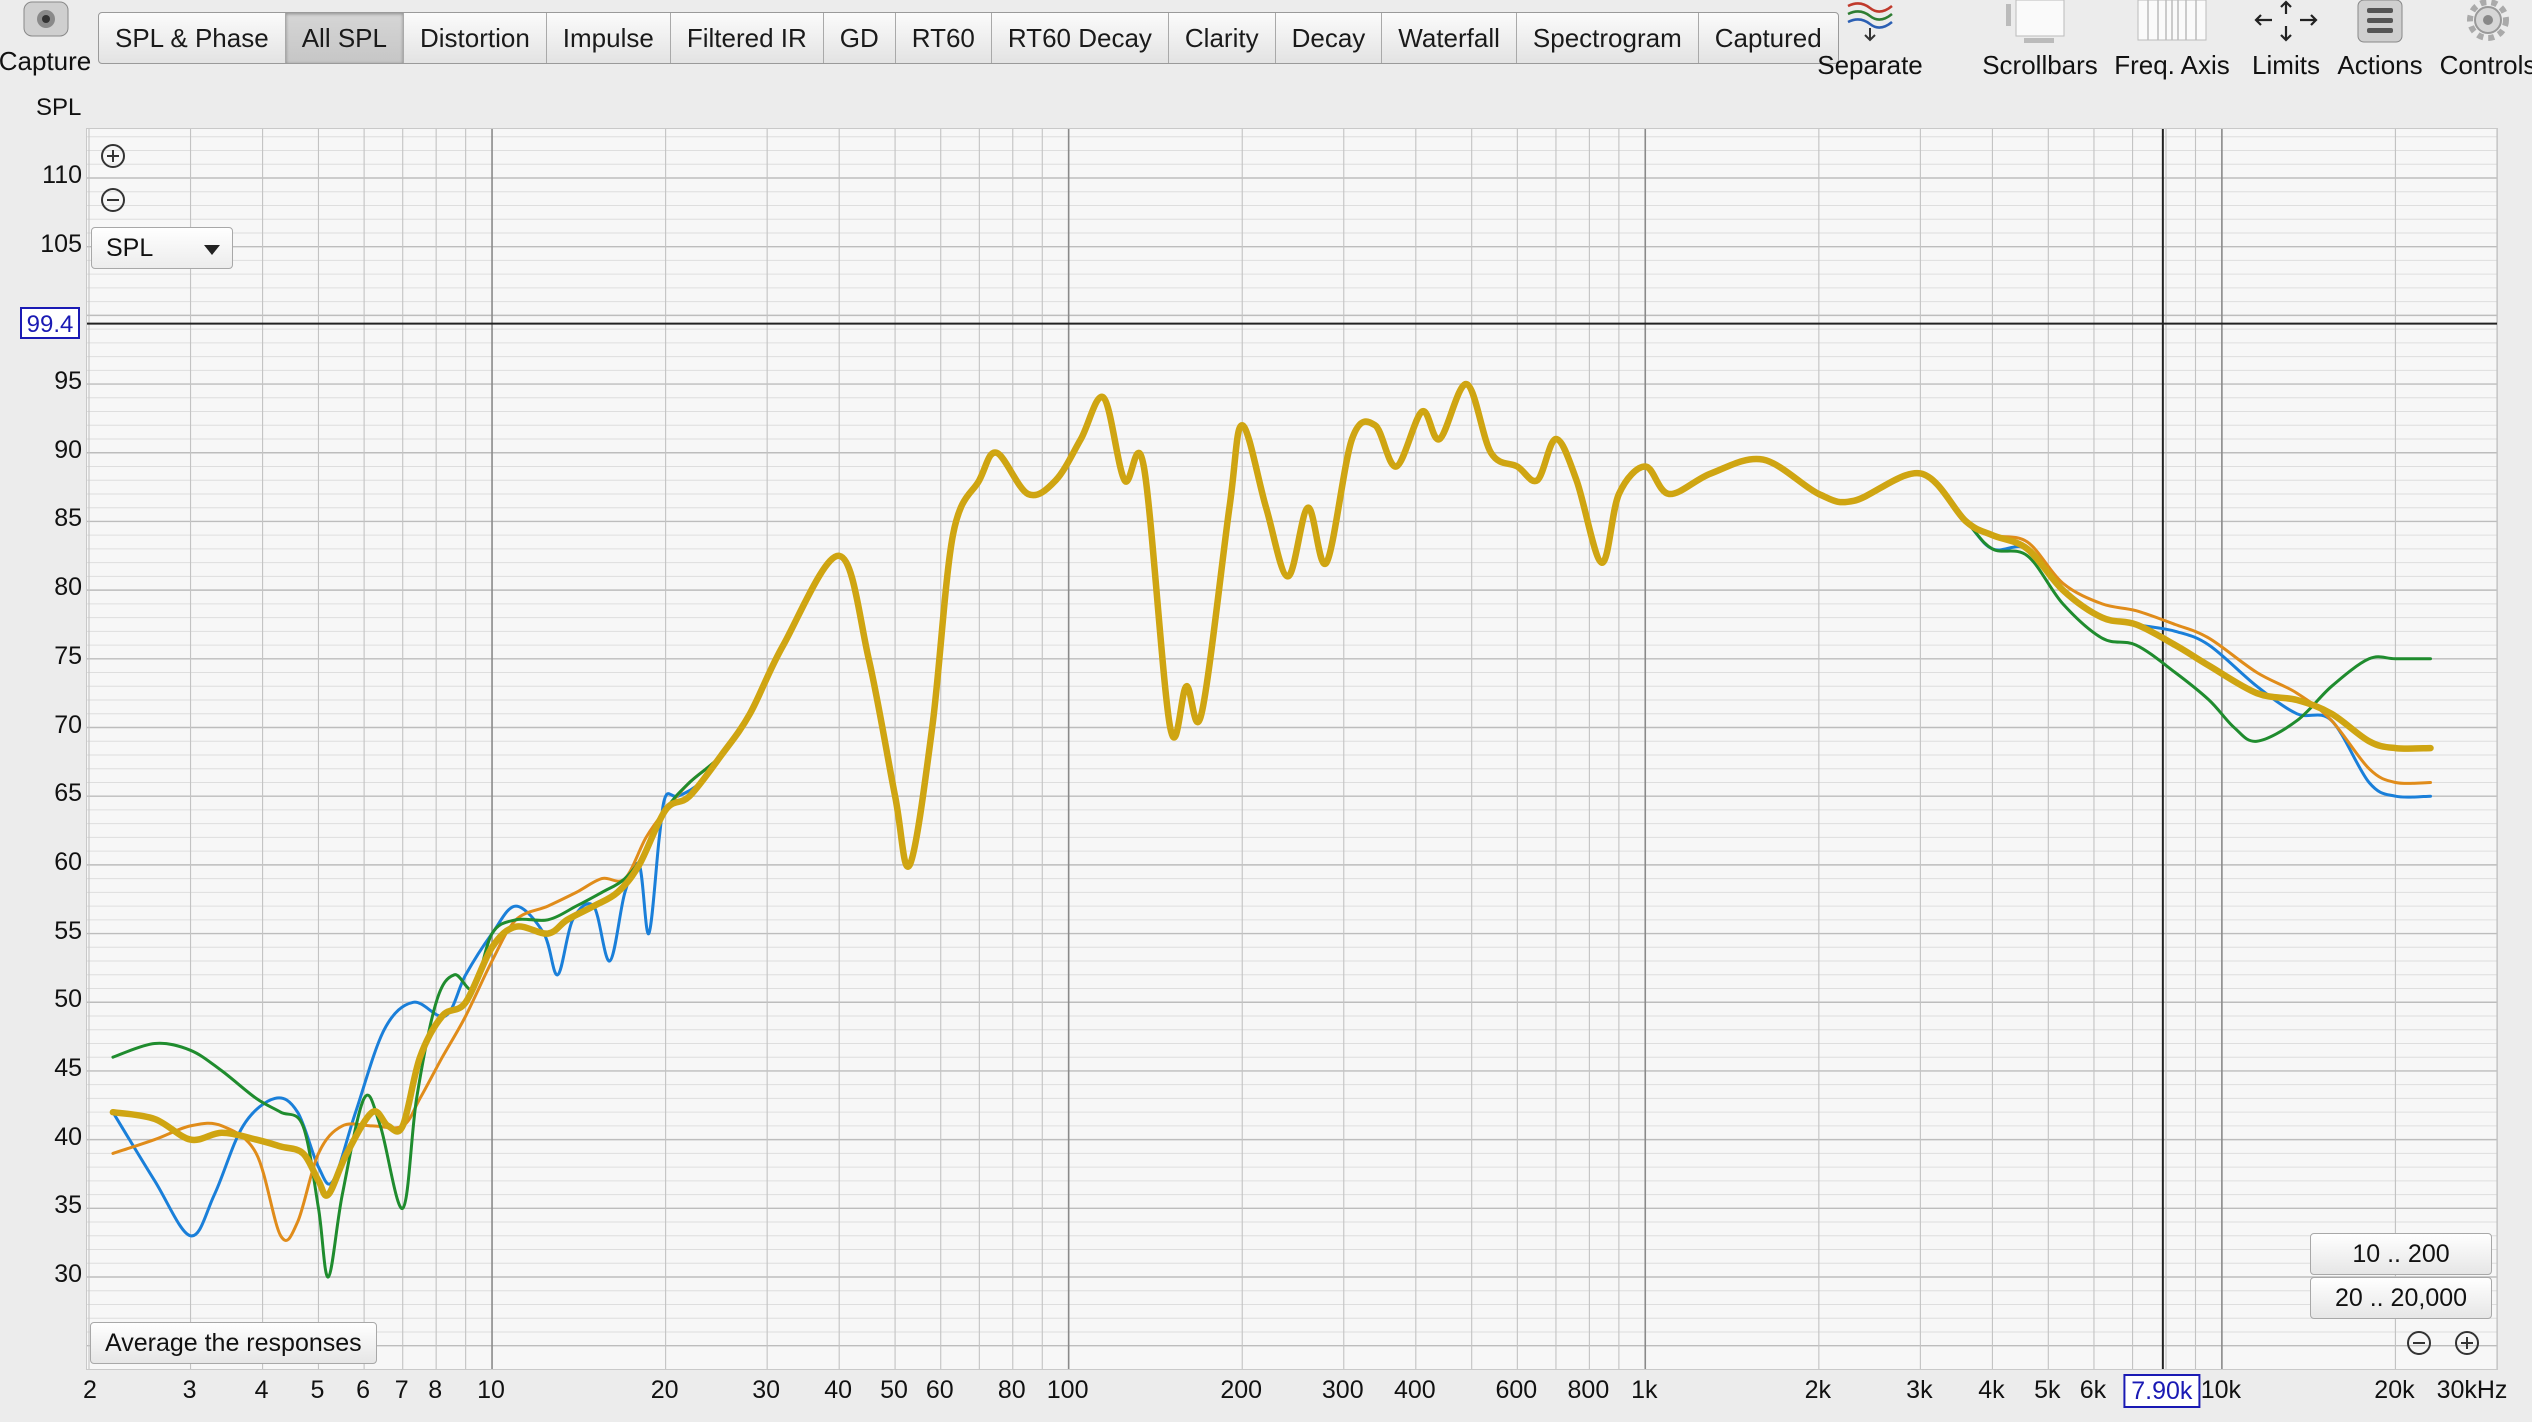 This screenshot has width=2532, height=1422. What do you see at coordinates (233, 1343) in the screenshot?
I see `average-responses-button: Average the responses` at bounding box center [233, 1343].